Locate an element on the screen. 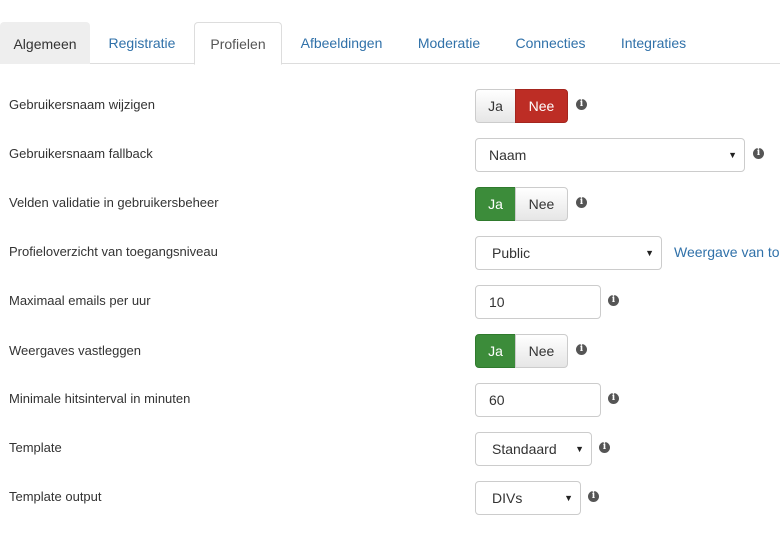 Image resolution: width=780 pixels, height=535 pixels. log-views-label: Weergaves vastleggen is located at coordinates (75, 350).